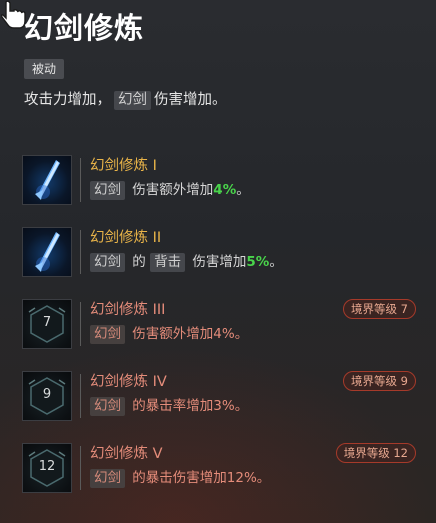 The image size is (436, 523). I want to click on skill-title: 幻剑修炼, so click(84, 28).